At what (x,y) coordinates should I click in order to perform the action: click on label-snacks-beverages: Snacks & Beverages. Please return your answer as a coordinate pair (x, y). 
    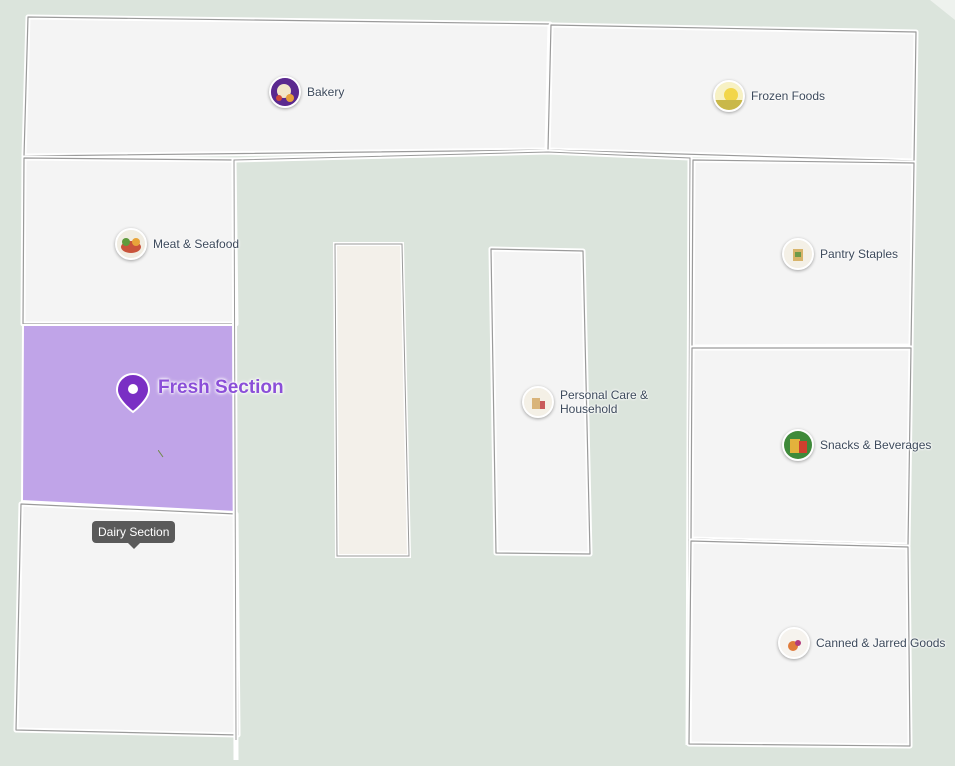
    Looking at the image, I should click on (856, 445).